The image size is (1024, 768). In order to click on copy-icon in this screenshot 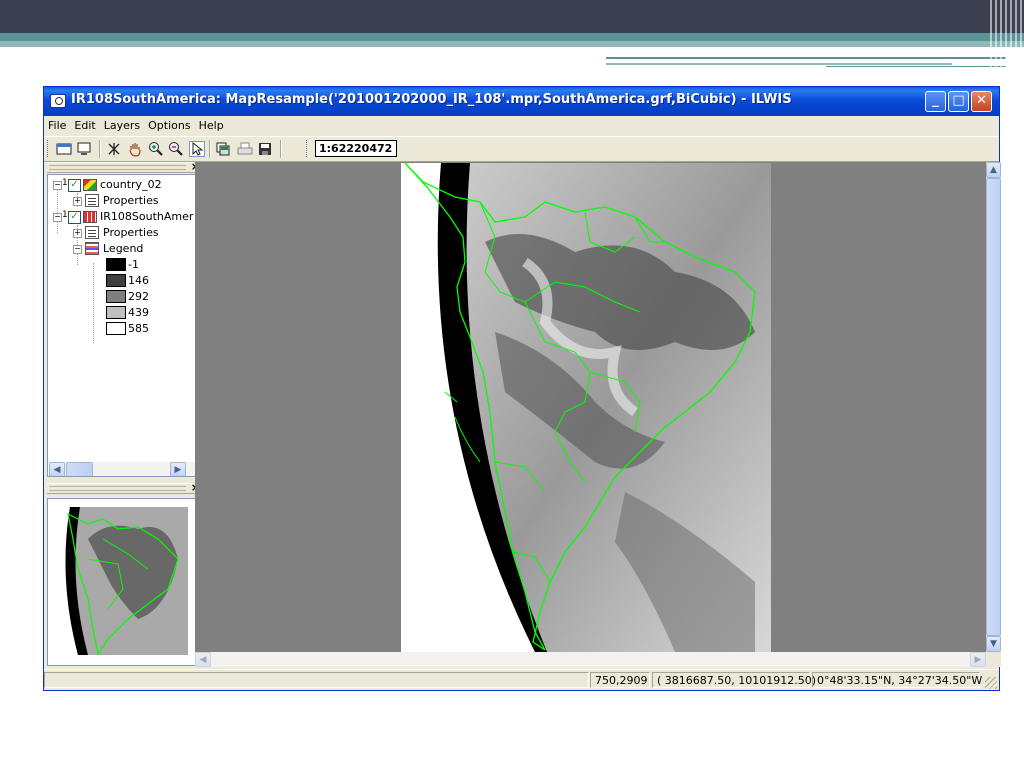, I will do `click(223, 149)`.